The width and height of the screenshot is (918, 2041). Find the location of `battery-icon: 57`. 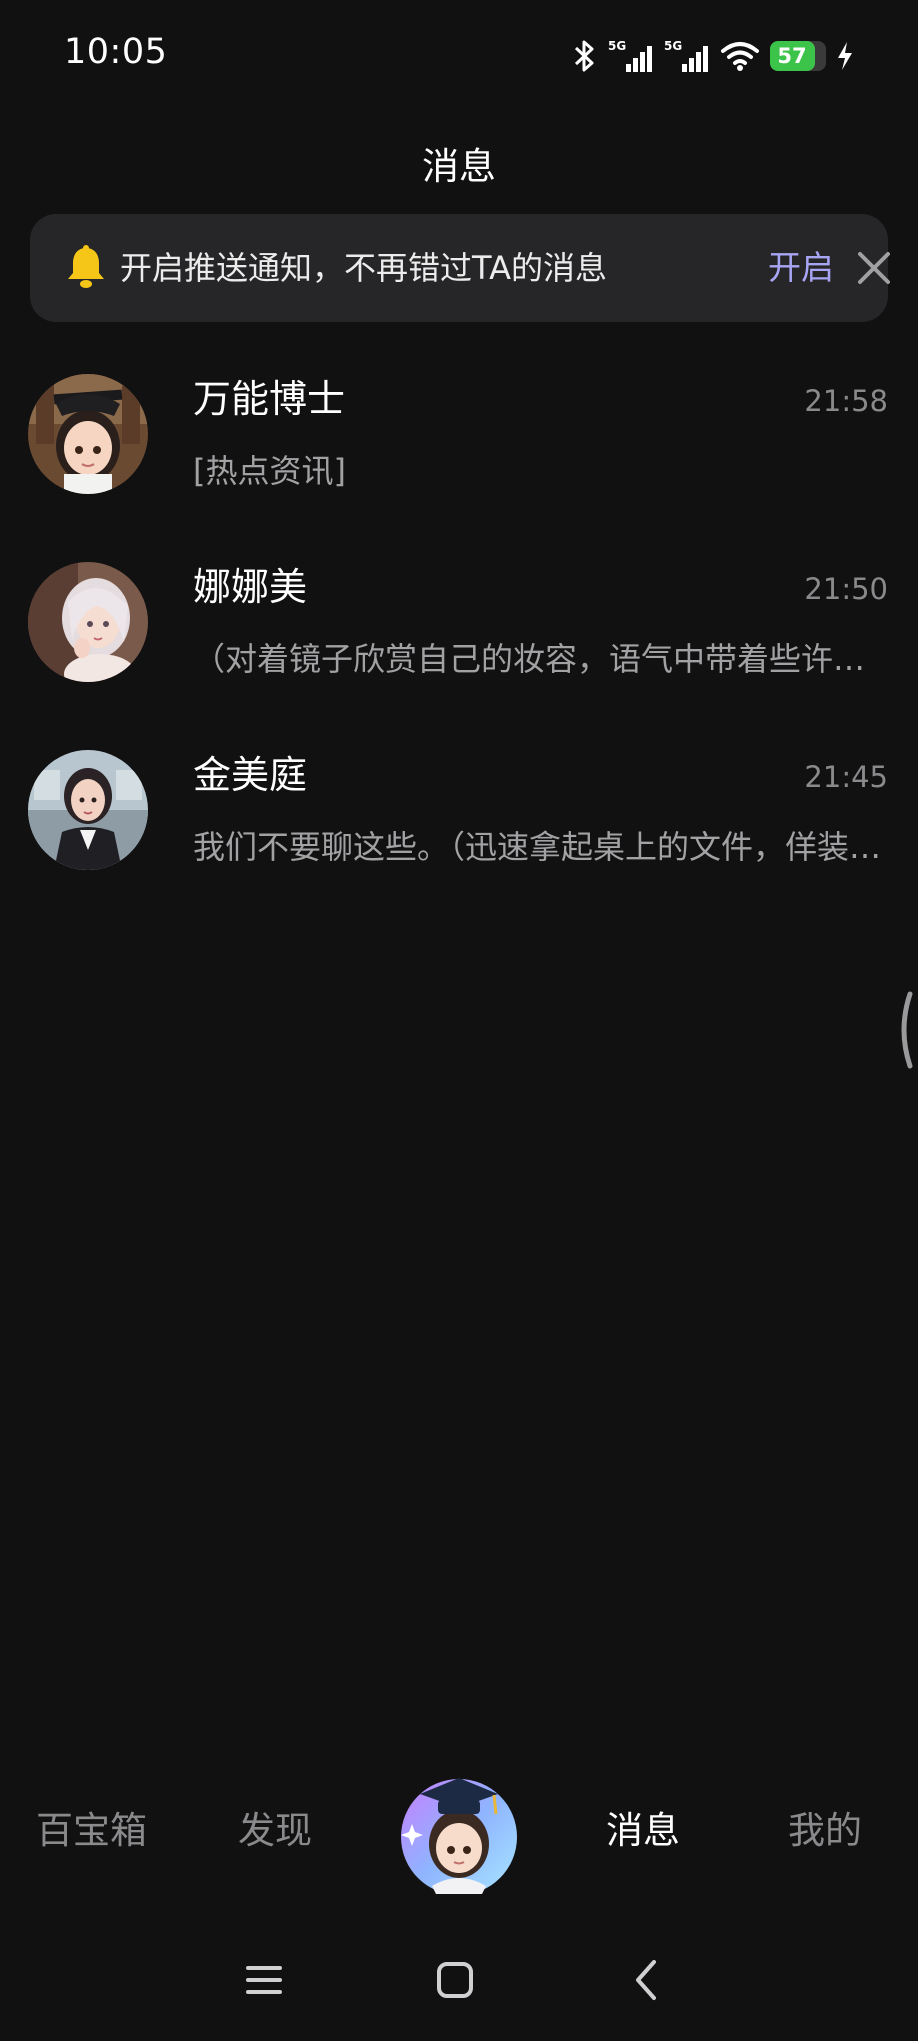

battery-icon: 57 is located at coordinates (798, 56).